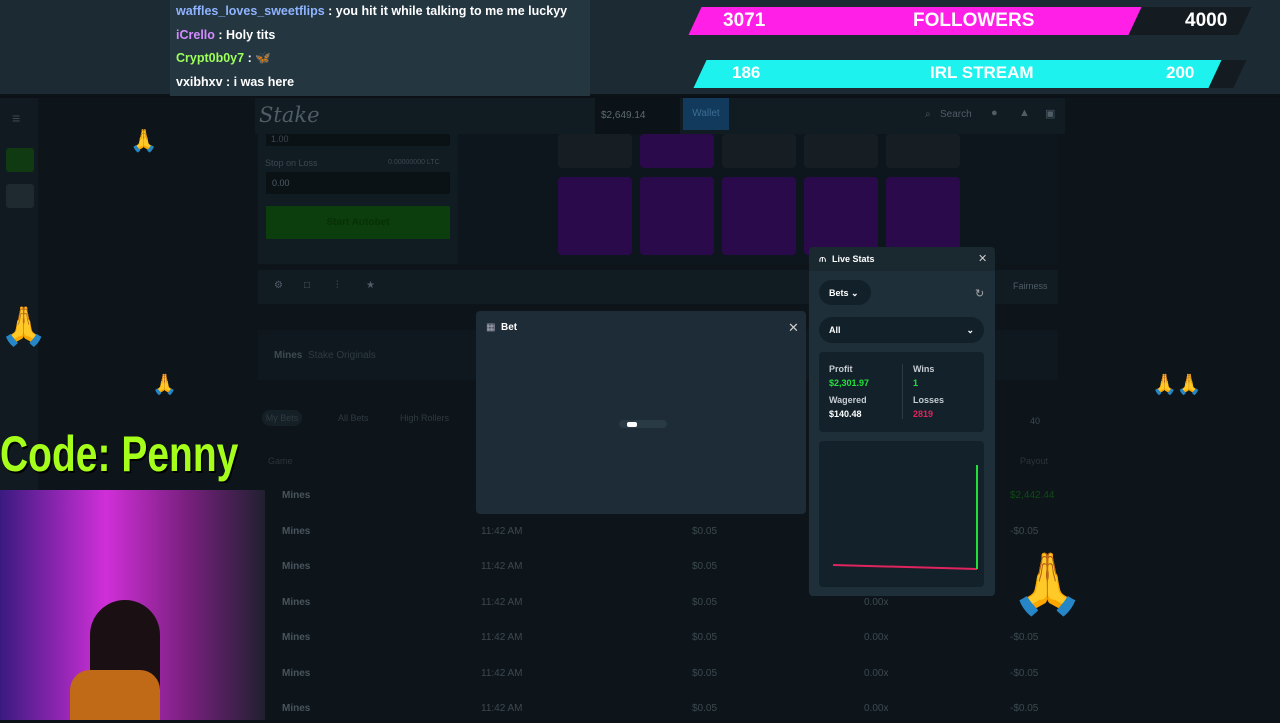 The image size is (1280, 723). I want to click on chat-text: Holy tits, so click(251, 34).